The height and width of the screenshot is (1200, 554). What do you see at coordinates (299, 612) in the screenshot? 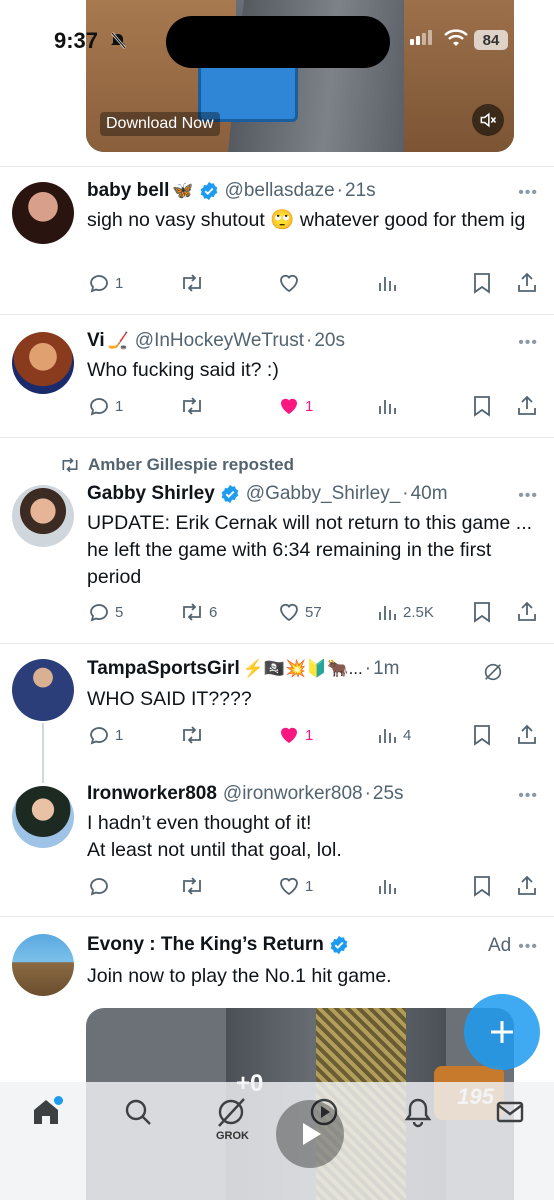
I see `like-button: 57` at bounding box center [299, 612].